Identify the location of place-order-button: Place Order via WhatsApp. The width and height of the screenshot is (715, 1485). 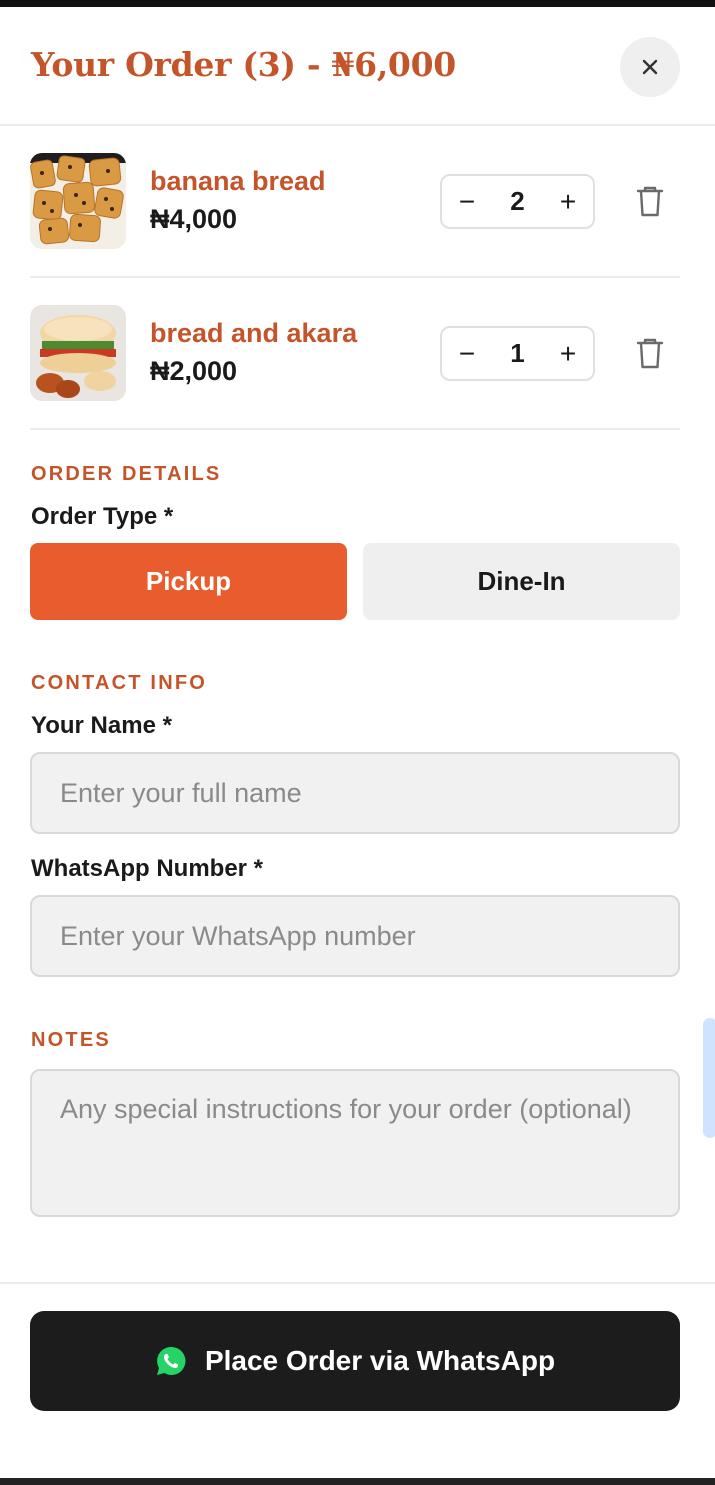
(355, 1361).